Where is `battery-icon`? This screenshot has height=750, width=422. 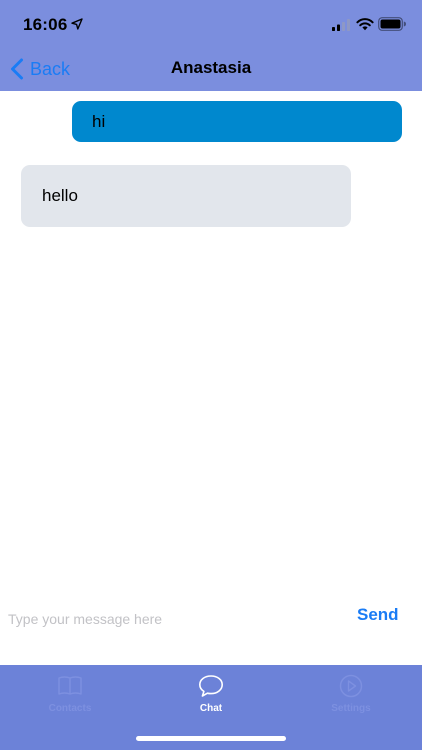 battery-icon is located at coordinates (392, 24).